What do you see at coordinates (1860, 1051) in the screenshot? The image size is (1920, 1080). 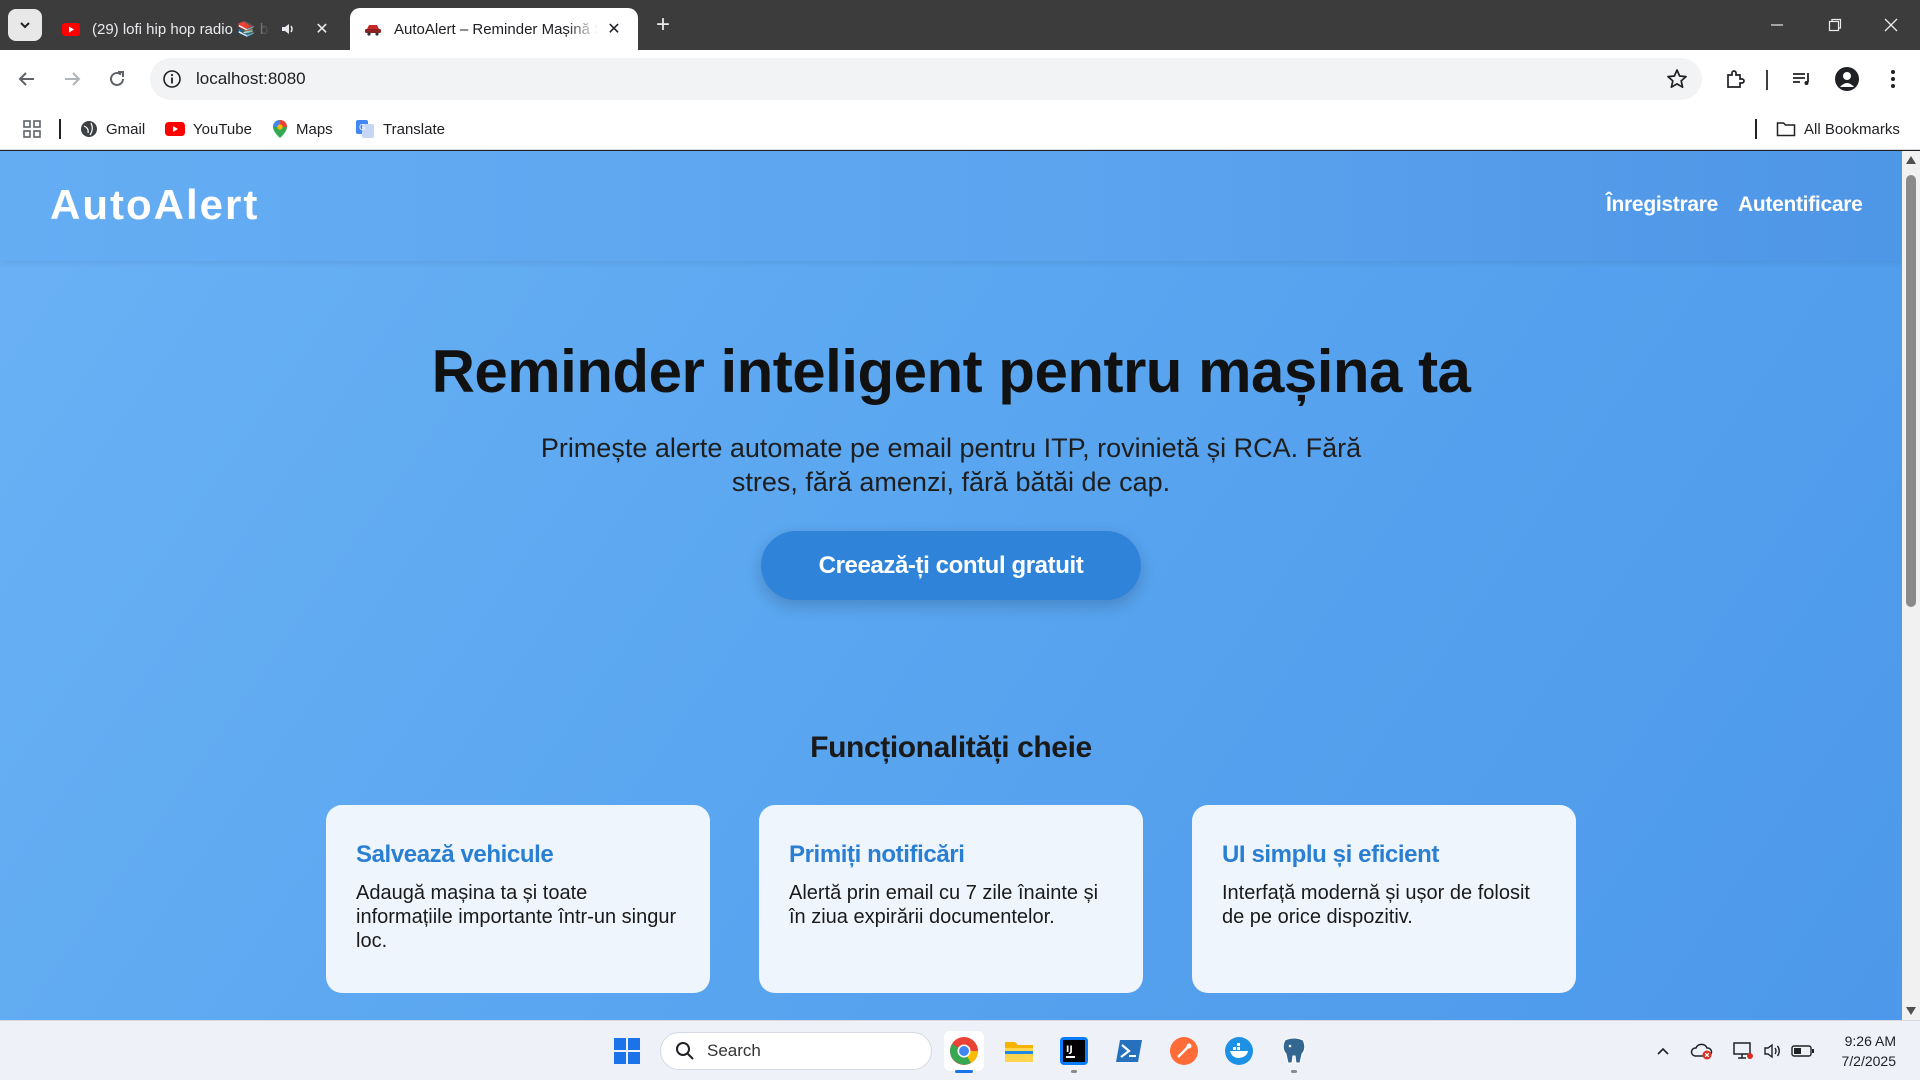 I see `system-clock: 9:26 AM 7/2/2025` at bounding box center [1860, 1051].